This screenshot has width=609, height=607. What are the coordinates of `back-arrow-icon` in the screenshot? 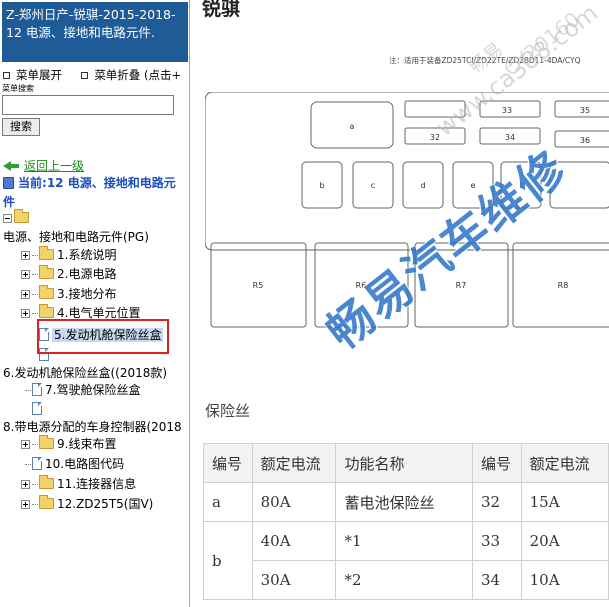 It's located at (11, 166).